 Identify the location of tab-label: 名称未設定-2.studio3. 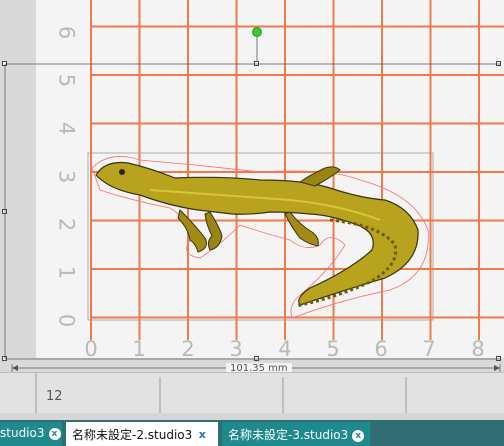
(132, 435).